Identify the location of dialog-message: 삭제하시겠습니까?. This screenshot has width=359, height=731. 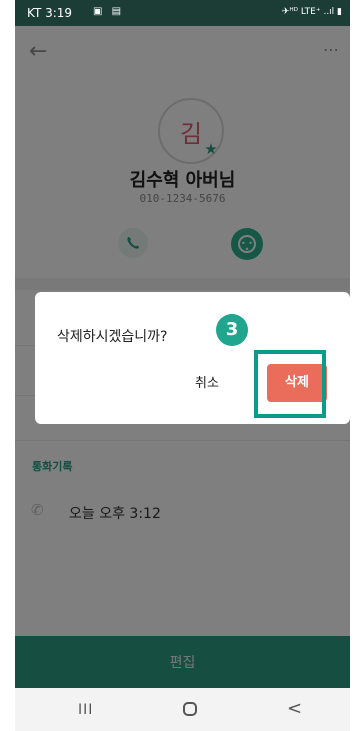
(112, 337).